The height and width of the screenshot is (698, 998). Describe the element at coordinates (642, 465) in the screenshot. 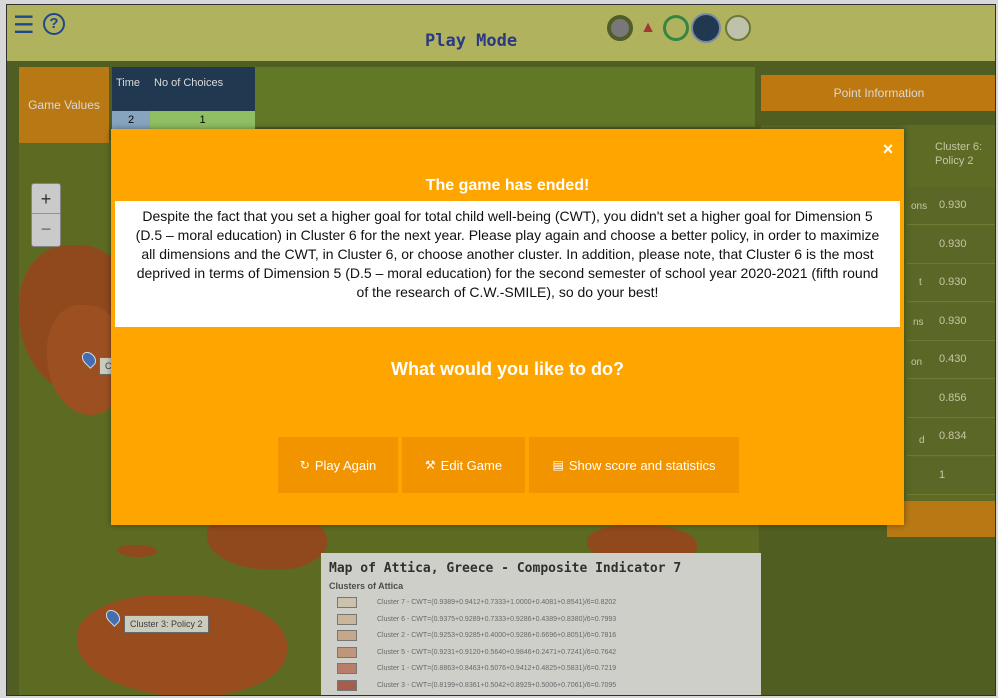

I see `show-statistics-label: Show score and statistics` at that location.